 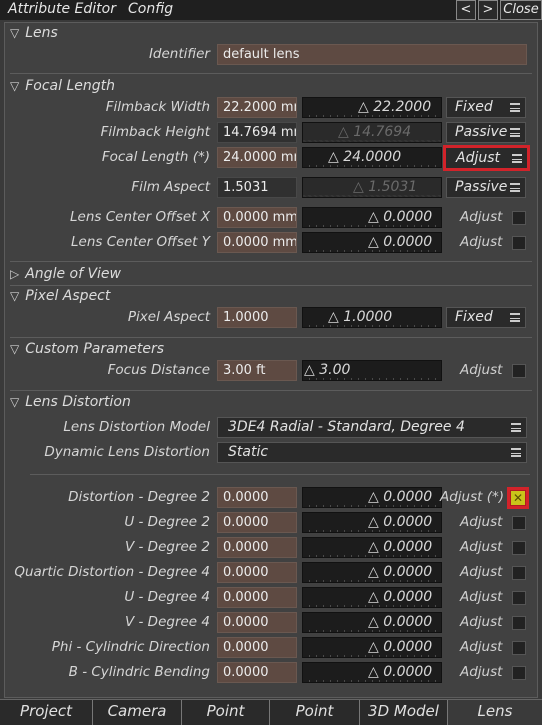 I want to click on param-label: U - Degree 2, so click(x=167, y=522).